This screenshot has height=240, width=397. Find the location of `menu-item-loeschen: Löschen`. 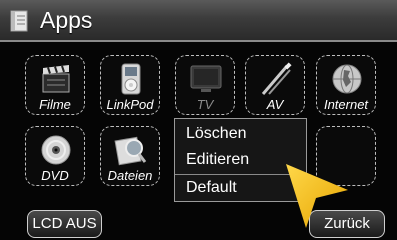

menu-item-loeschen: Löschen is located at coordinates (240, 134).